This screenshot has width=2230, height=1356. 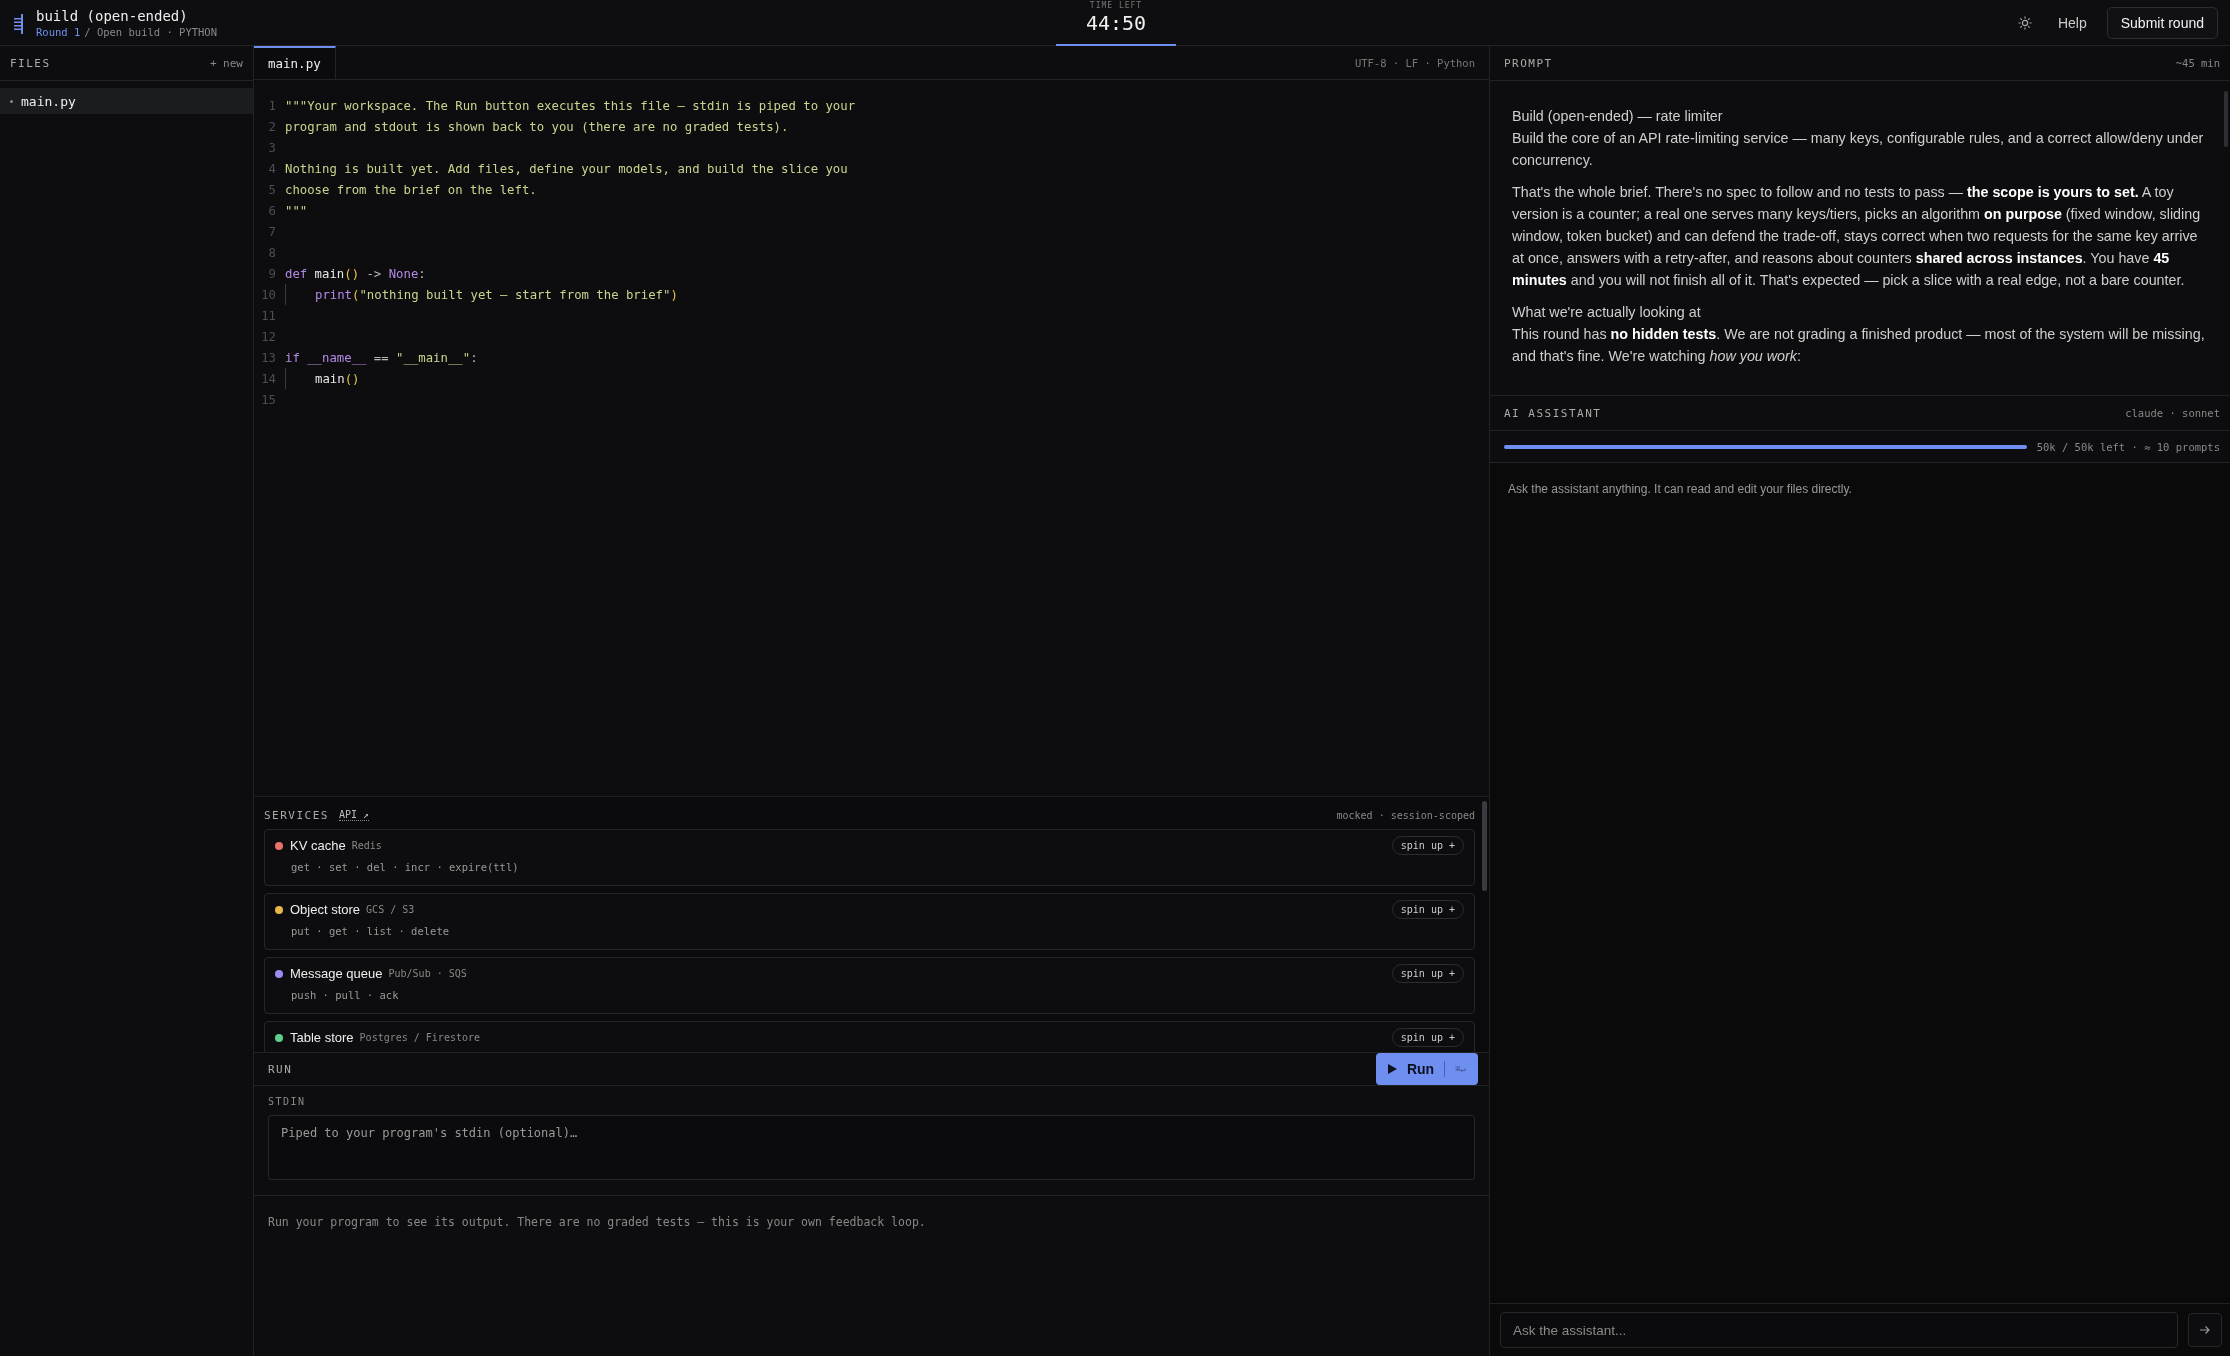 I want to click on line-number: 12, so click(x=268, y=336).